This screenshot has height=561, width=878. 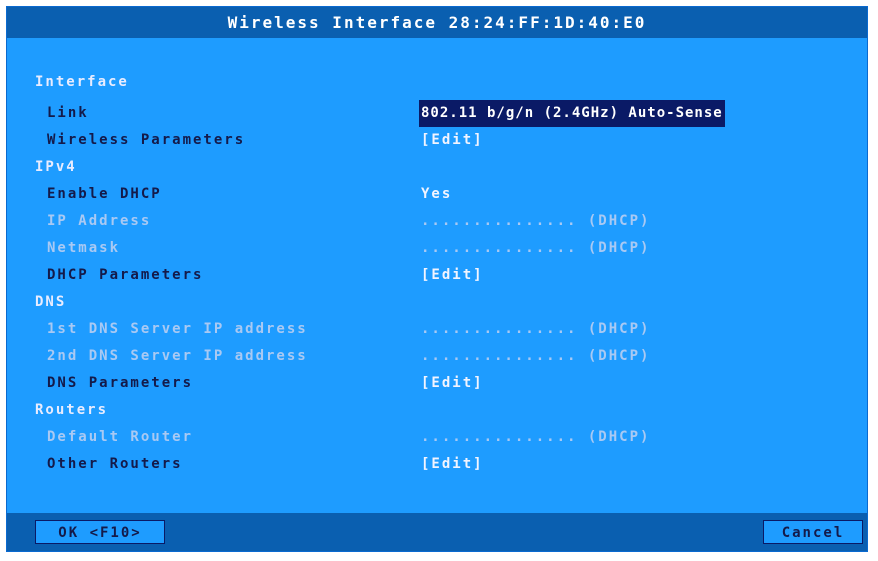 I want to click on ok-button: OK <F10>, so click(x=100, y=532).